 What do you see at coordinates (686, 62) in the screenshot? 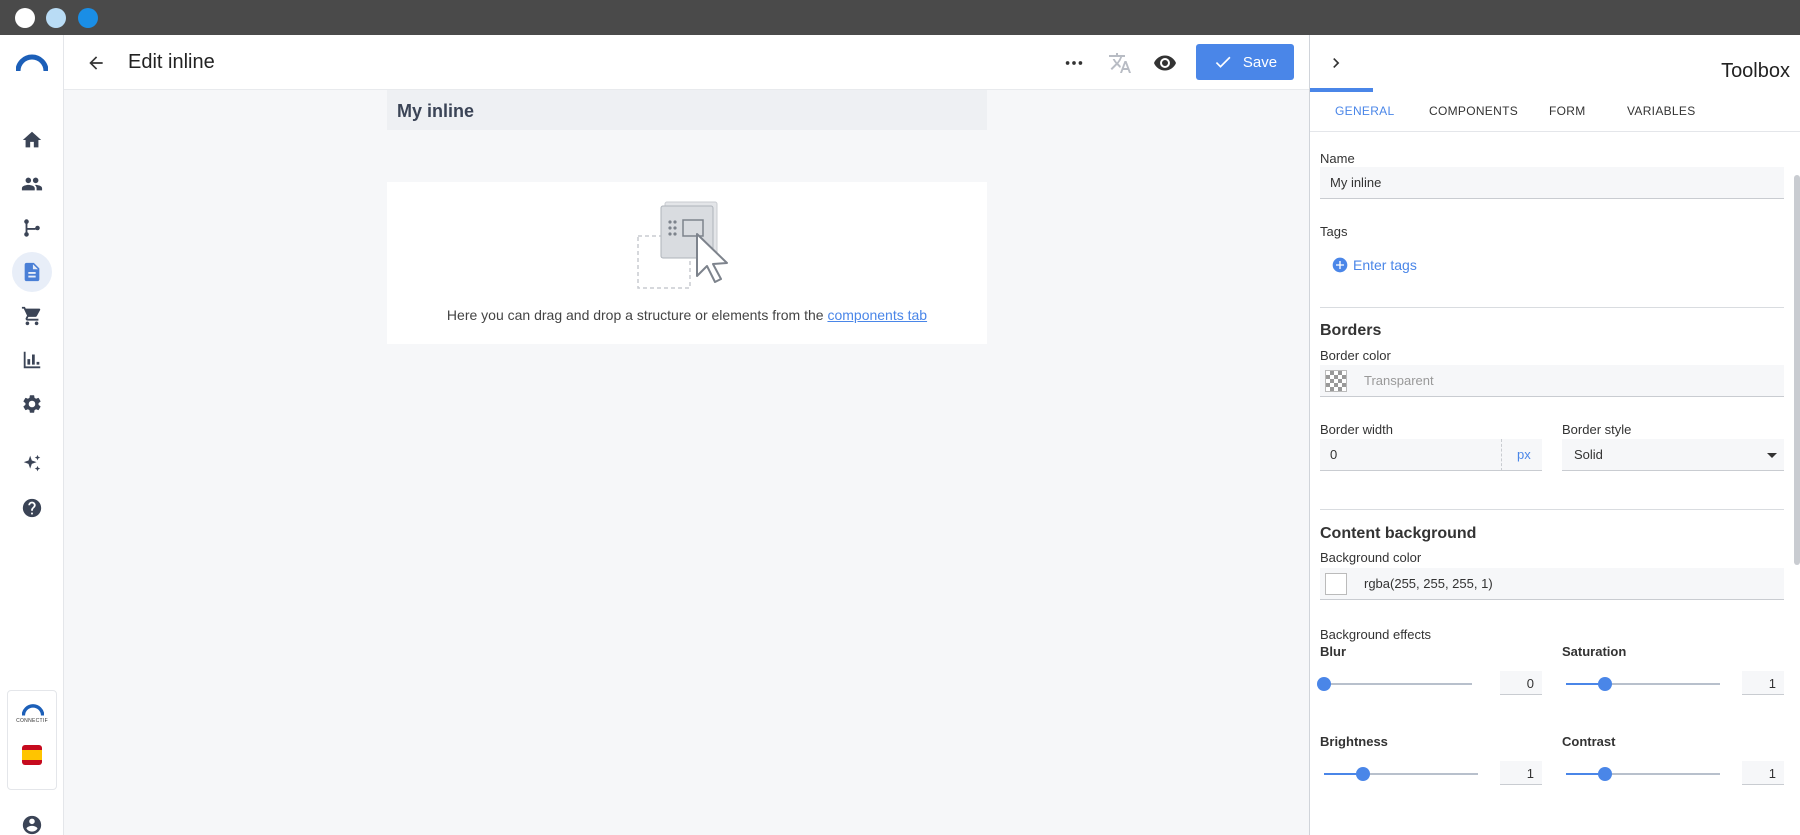
I see `editor-header: Edit inline Save` at bounding box center [686, 62].